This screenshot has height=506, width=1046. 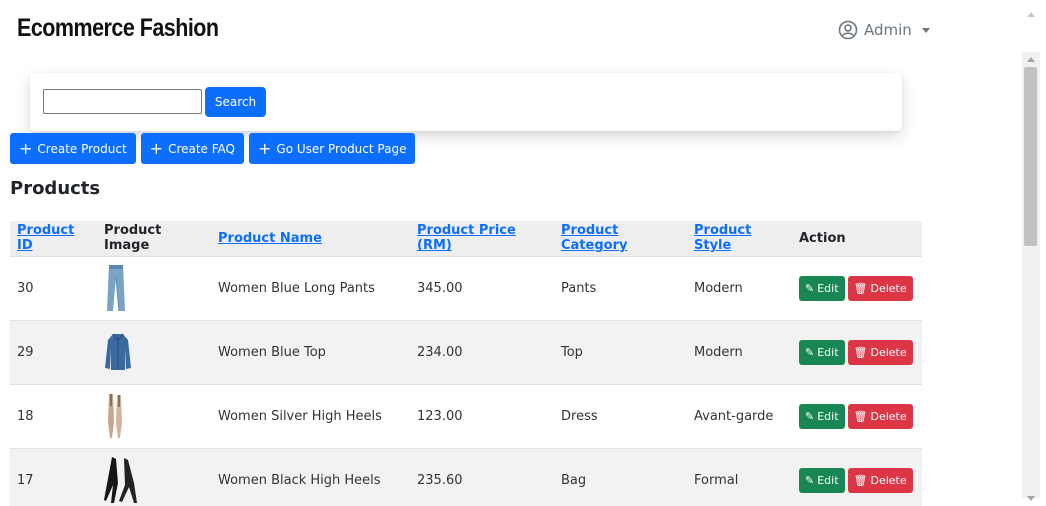 What do you see at coordinates (25, 288) in the screenshot?
I see `product-id: 30` at bounding box center [25, 288].